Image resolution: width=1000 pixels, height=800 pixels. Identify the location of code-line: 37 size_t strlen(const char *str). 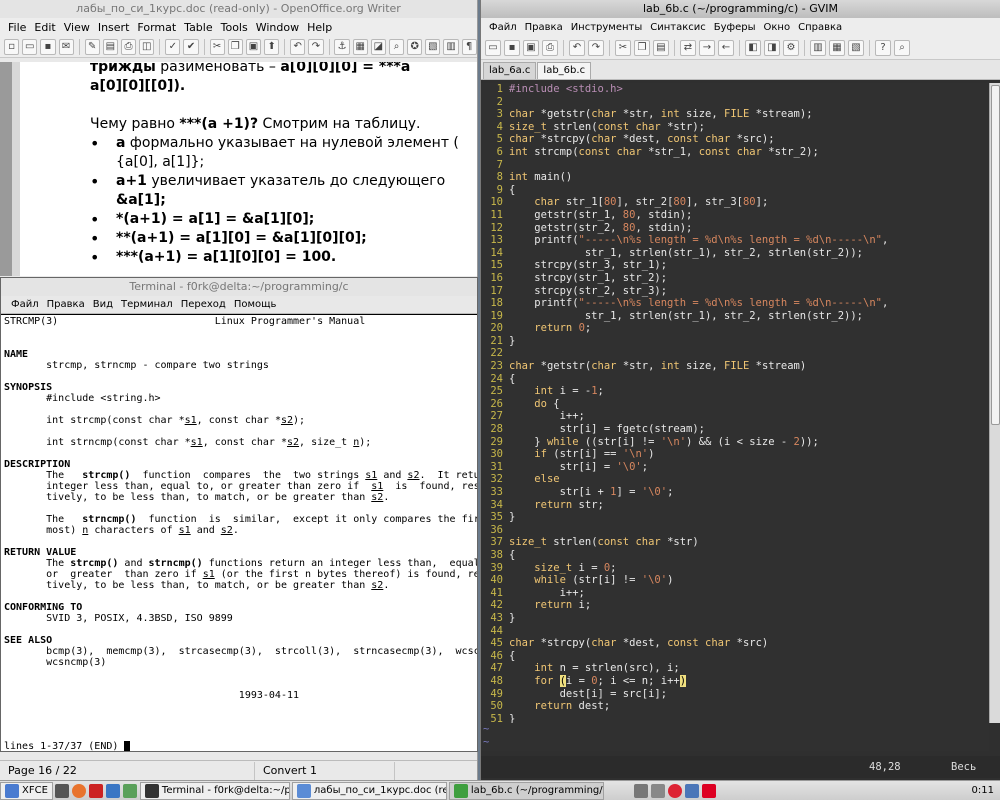
(735, 542).